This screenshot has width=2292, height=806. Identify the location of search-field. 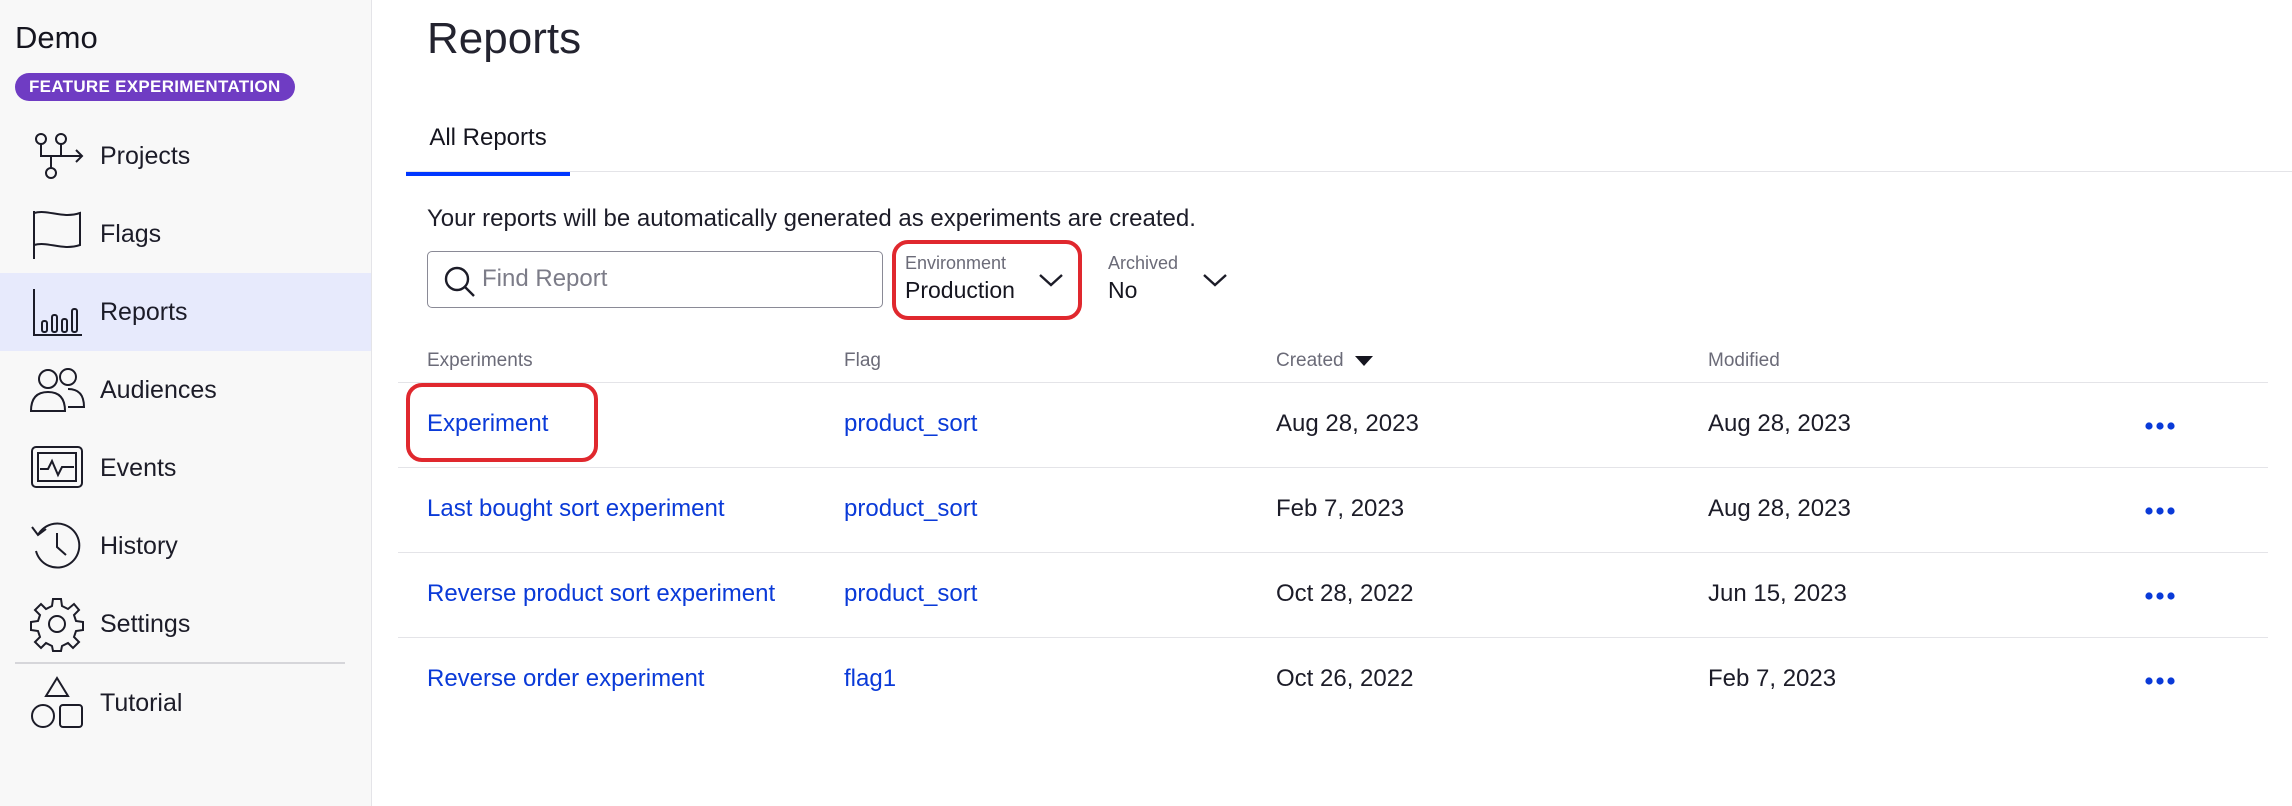
(655, 279).